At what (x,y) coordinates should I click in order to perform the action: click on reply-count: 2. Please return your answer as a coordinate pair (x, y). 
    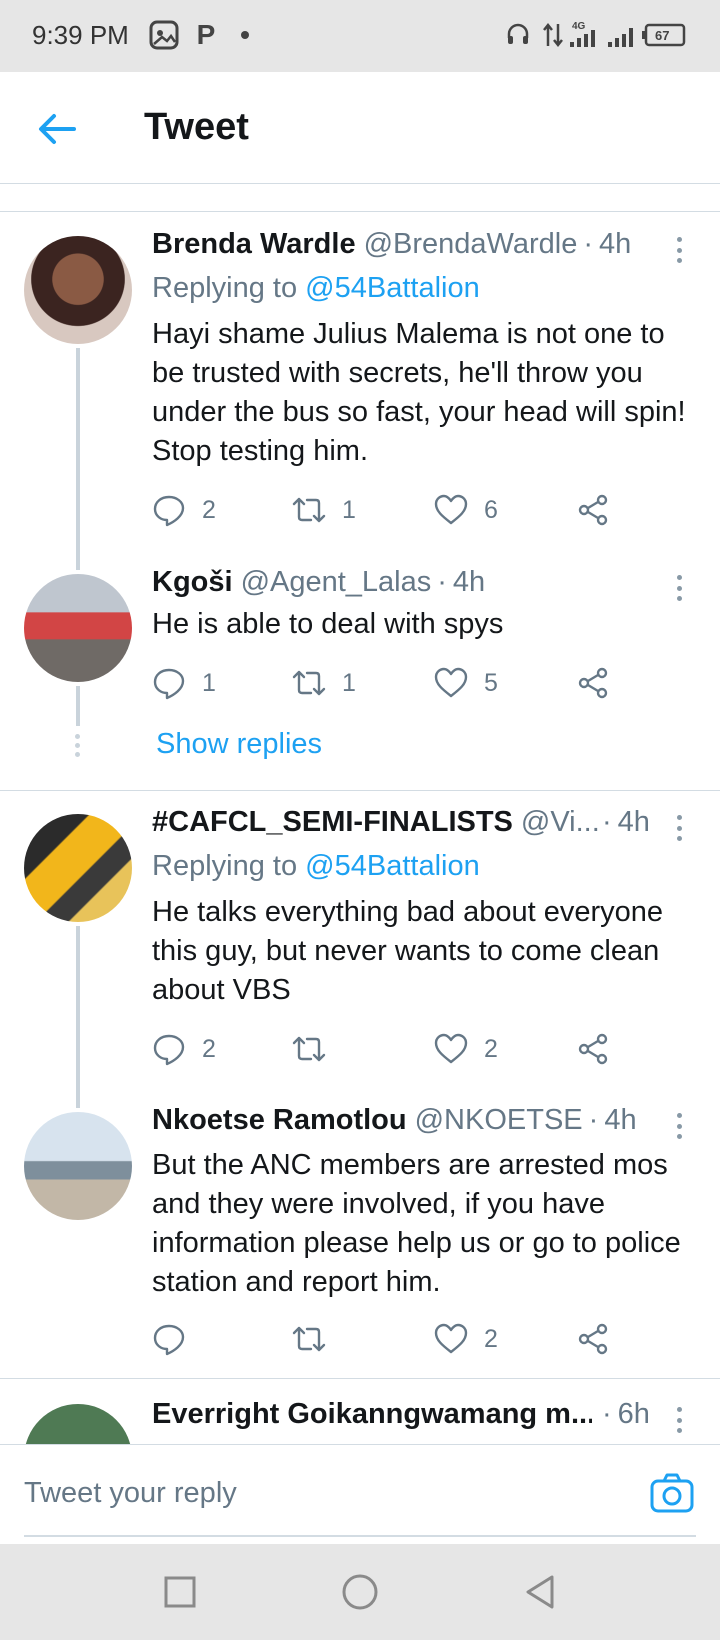
    Looking at the image, I should click on (209, 509).